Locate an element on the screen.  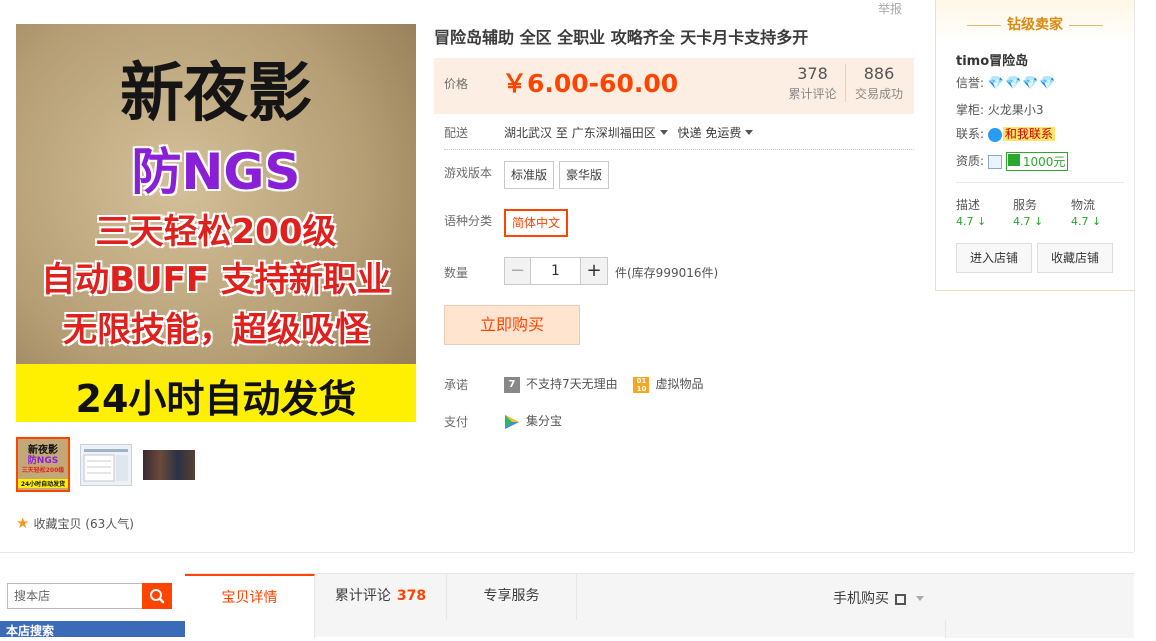
ship-from: 湖北武汉 is located at coordinates (528, 133).